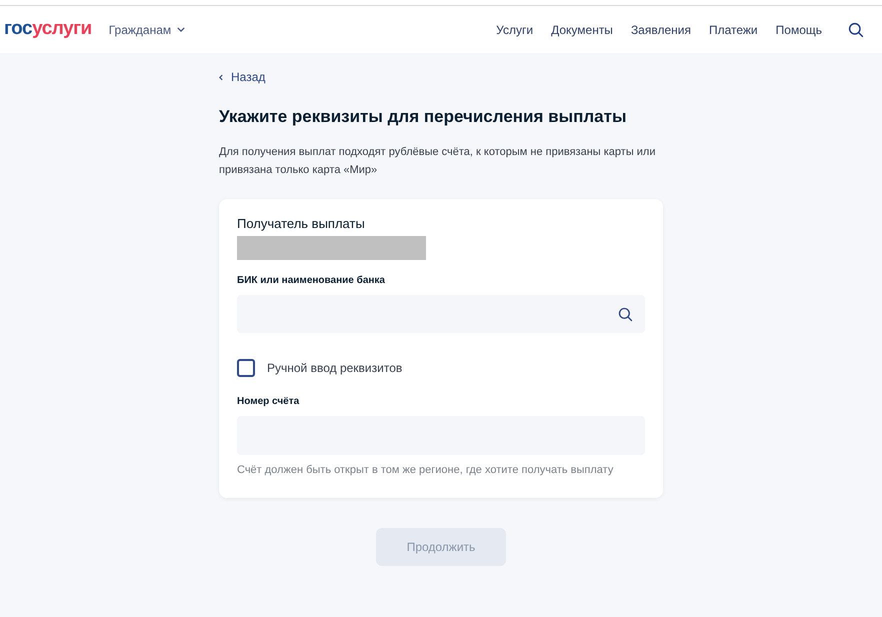 The height and width of the screenshot is (617, 882). Describe the element at coordinates (334, 368) in the screenshot. I see `checkbox-label: Ручной ввод реквизитов` at that location.